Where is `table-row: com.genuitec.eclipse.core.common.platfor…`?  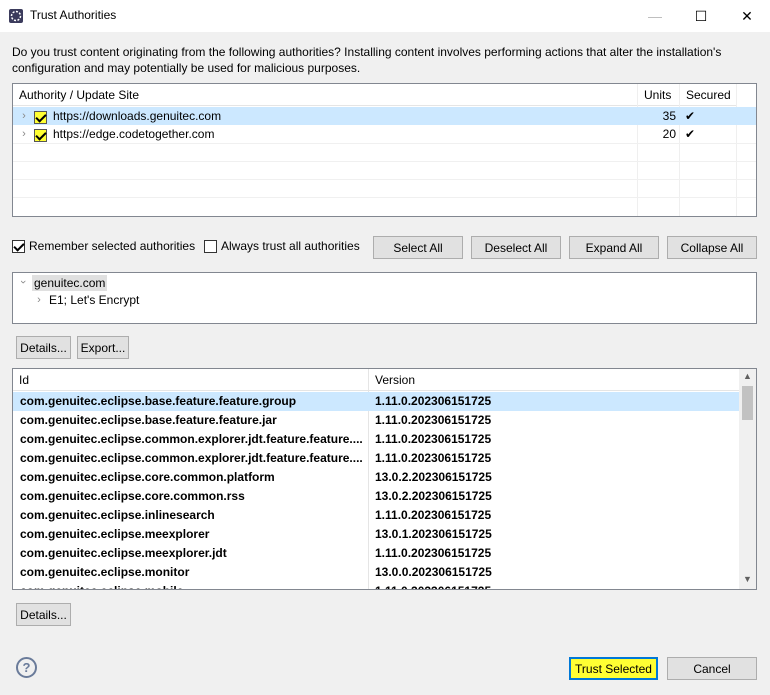 table-row: com.genuitec.eclipse.core.common.platfor… is located at coordinates (376, 477).